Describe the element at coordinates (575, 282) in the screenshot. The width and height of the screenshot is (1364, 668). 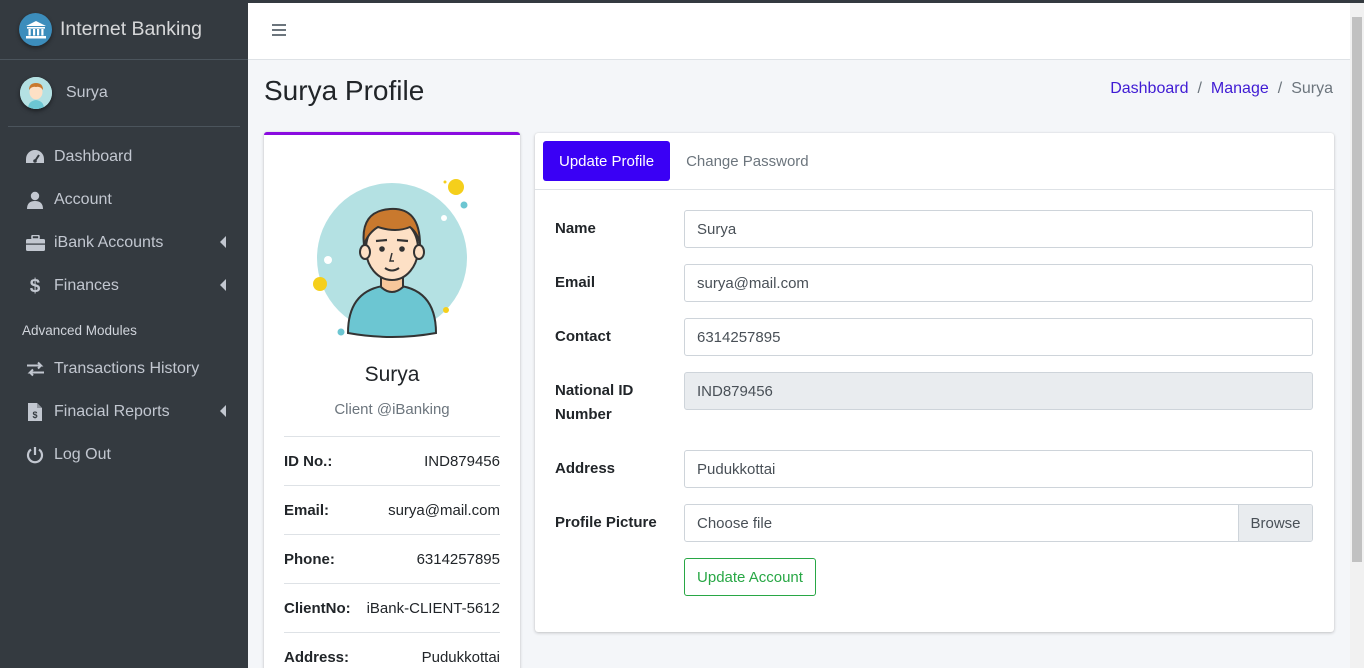
I see `email-label: Email` at that location.